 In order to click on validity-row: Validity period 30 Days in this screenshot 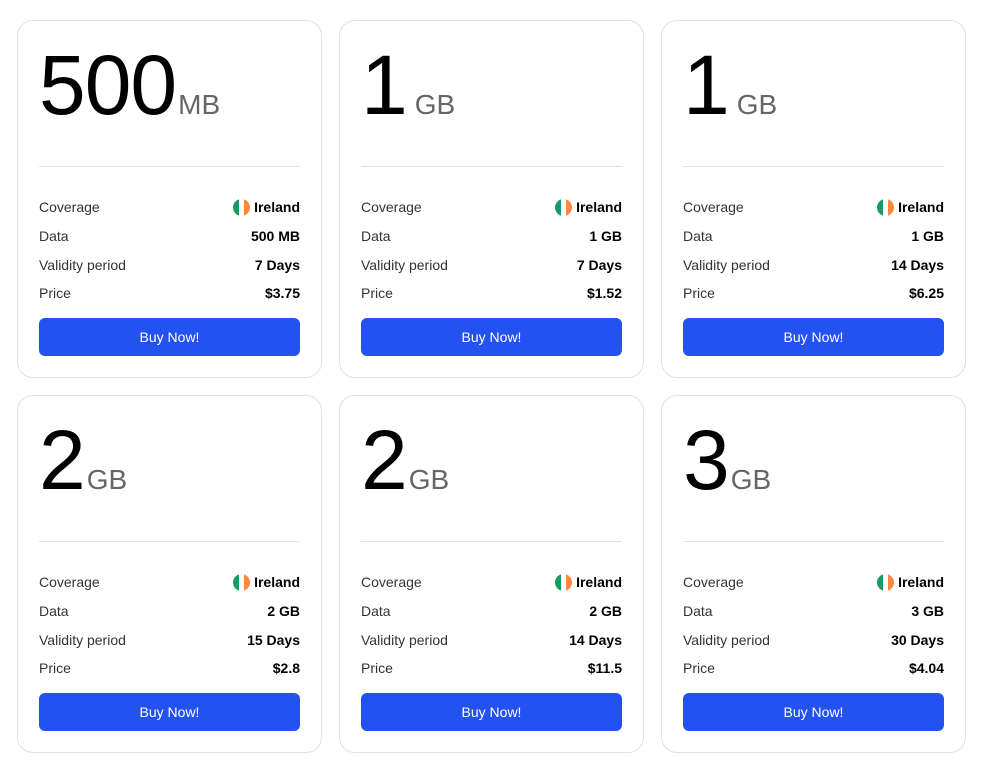, I will do `click(813, 639)`.